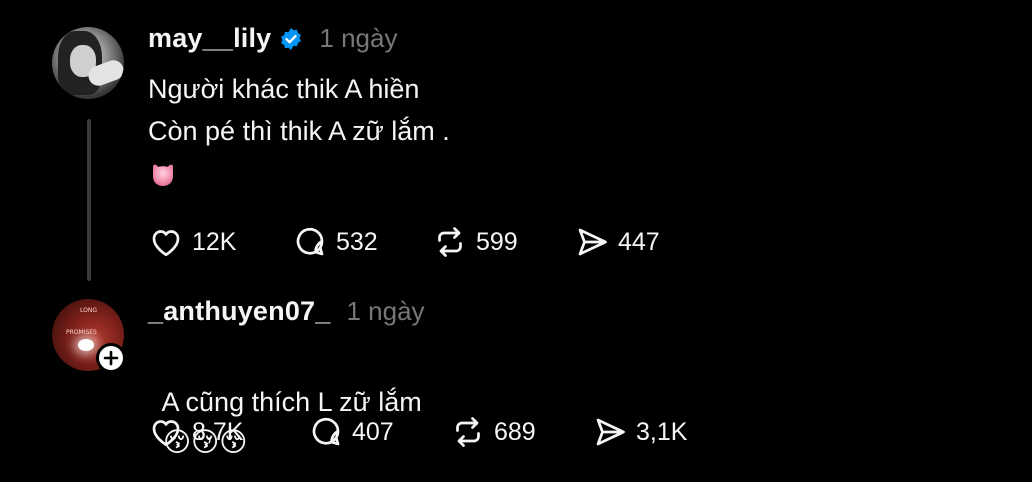 This screenshot has width=1032, height=482. I want to click on post-actions: 12K 532 599 447, so click(404, 242).